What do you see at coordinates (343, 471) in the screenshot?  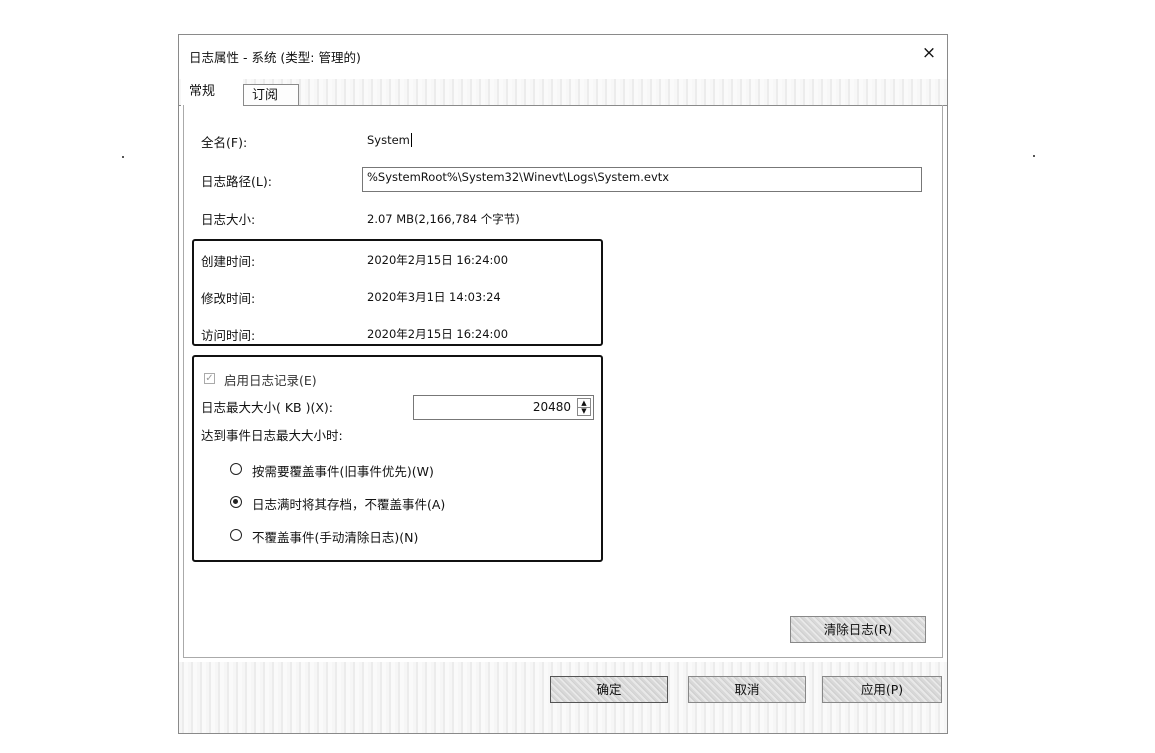 I see `overwrite-as-needed-label: 按需要覆盖事件(旧事件优先)(W)` at bounding box center [343, 471].